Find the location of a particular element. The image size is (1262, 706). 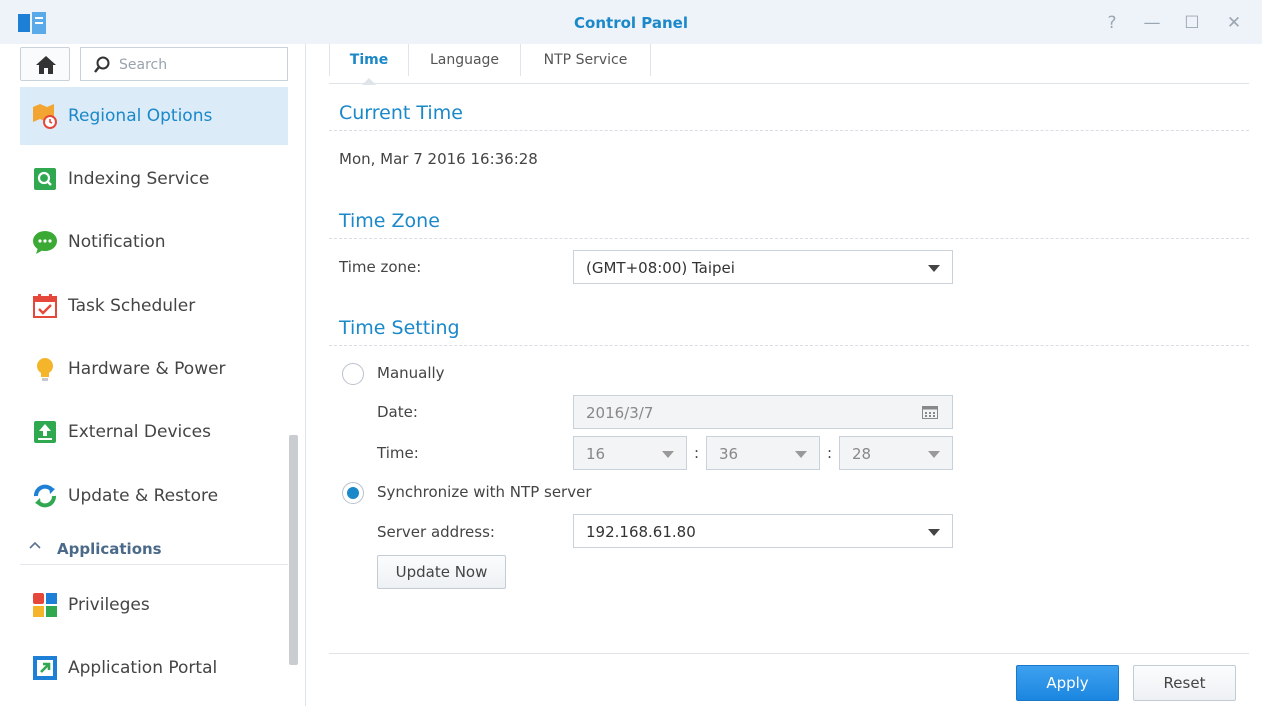

date-field: 2016/3/7 is located at coordinates (763, 412).